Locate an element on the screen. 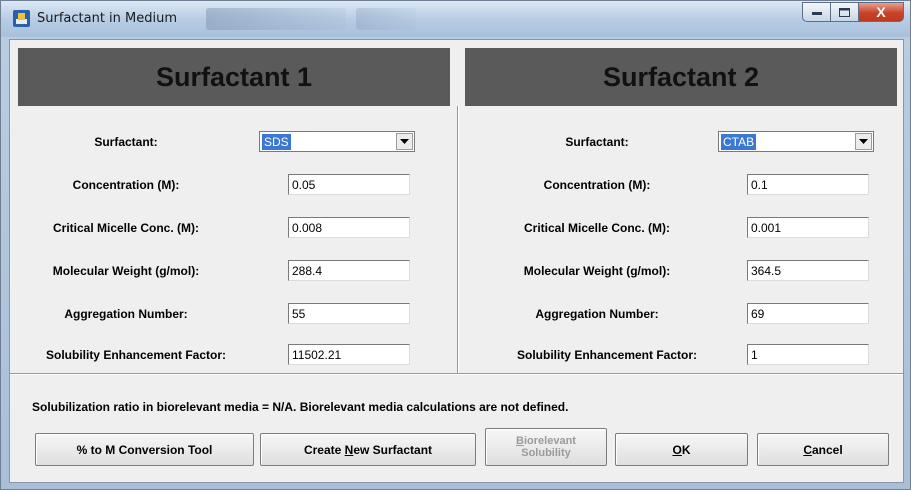  s2-aggregation-label: Aggregation Number: is located at coordinates (597, 314).